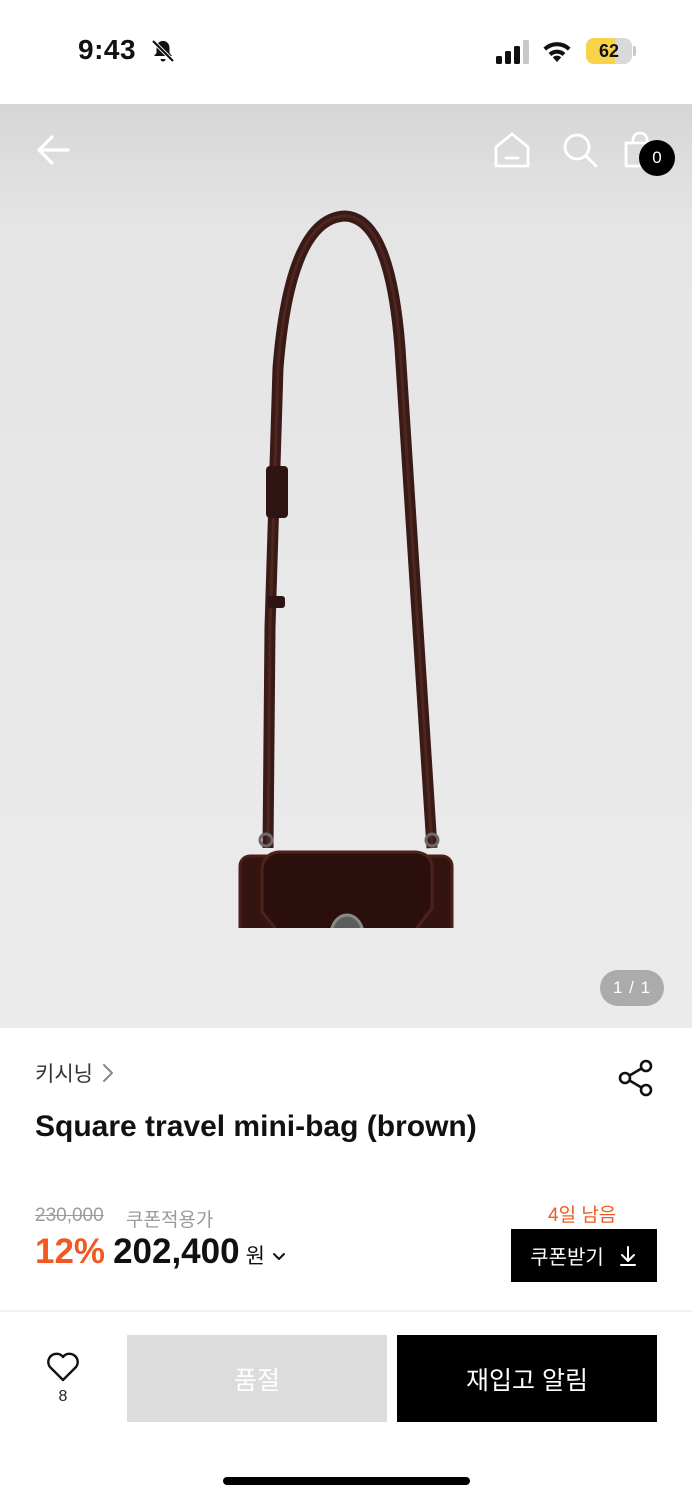 Image resolution: width=692 pixels, height=1500 pixels. I want to click on original-price: 230,000, so click(69, 1215).